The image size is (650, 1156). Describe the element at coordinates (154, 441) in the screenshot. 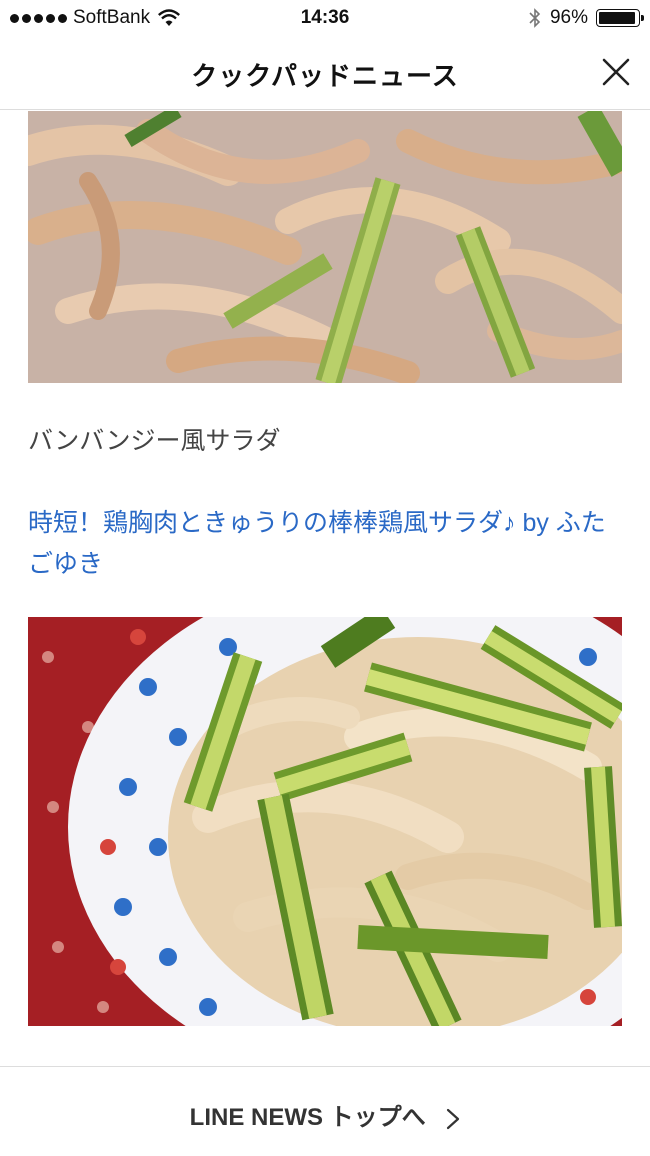

I see `photo-caption: バンバンジー風サラダ` at that location.